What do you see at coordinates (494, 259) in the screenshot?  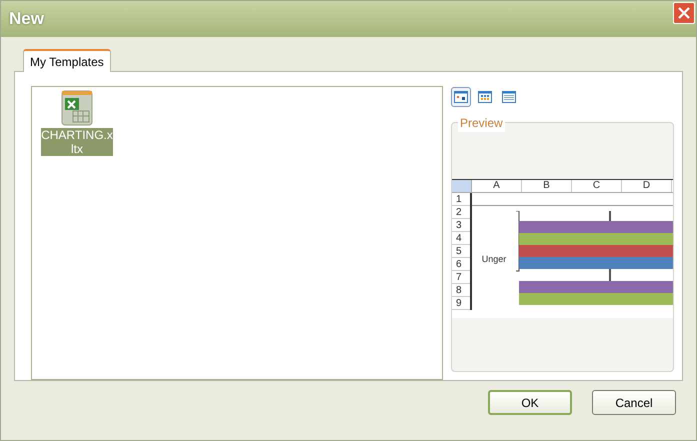 I see `chart-category-label: Unger` at bounding box center [494, 259].